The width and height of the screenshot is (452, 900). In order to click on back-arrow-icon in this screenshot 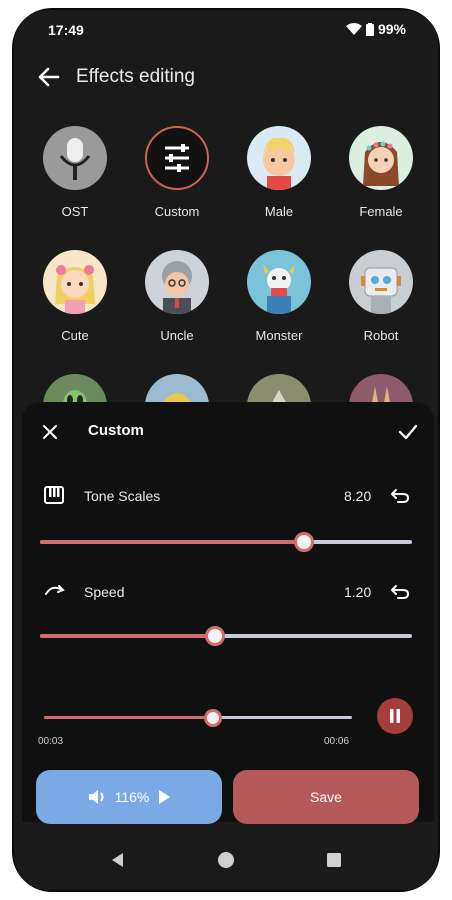, I will do `click(49, 77)`.